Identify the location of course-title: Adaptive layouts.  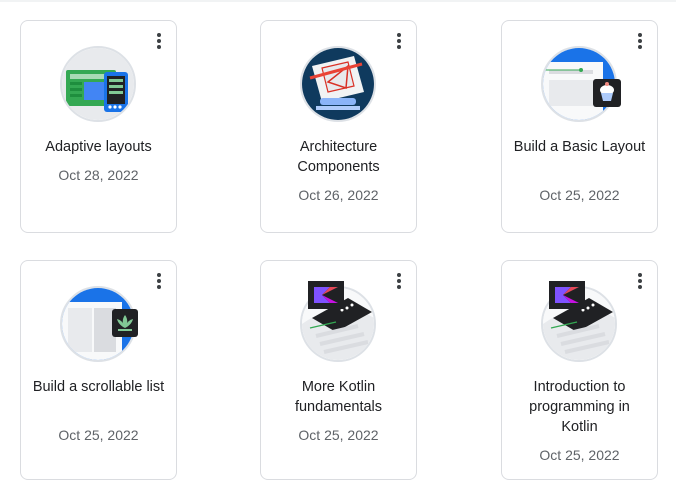
(98, 147).